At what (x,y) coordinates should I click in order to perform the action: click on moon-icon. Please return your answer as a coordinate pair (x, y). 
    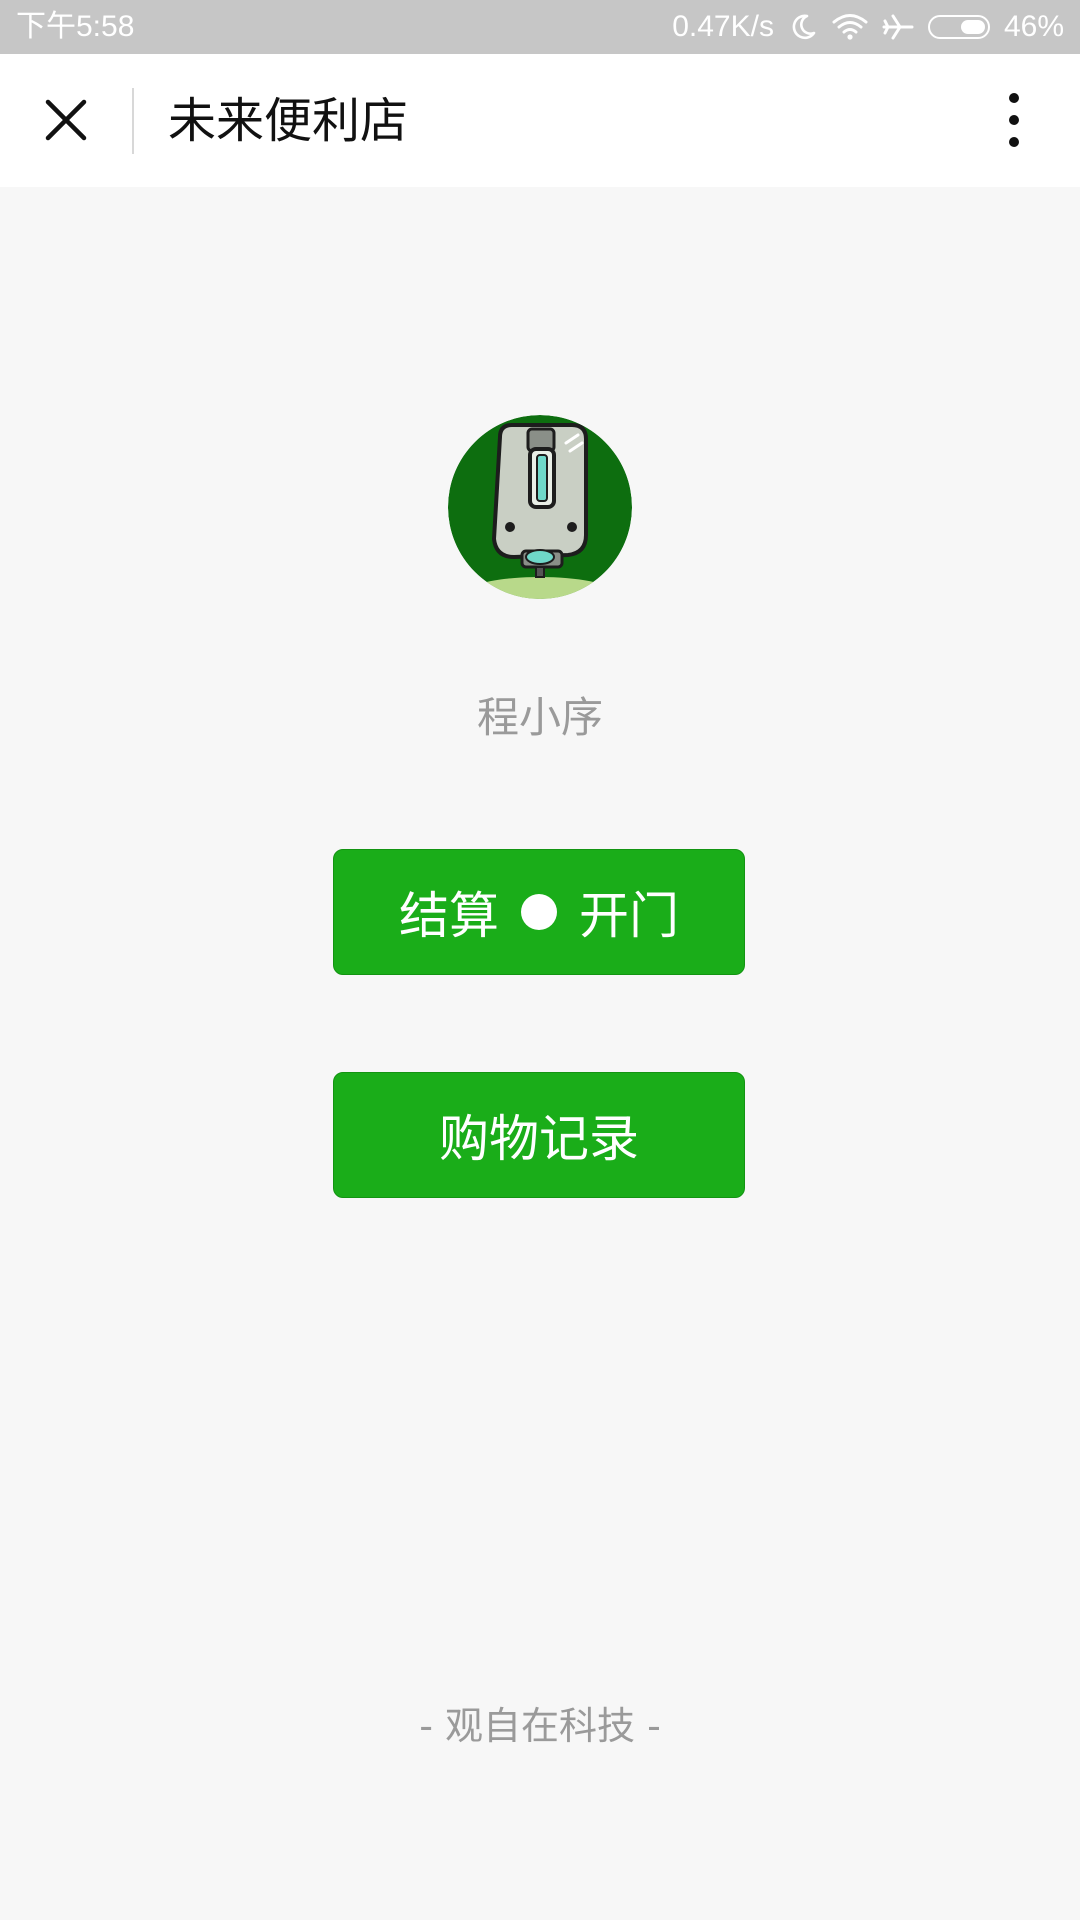
    Looking at the image, I should click on (803, 27).